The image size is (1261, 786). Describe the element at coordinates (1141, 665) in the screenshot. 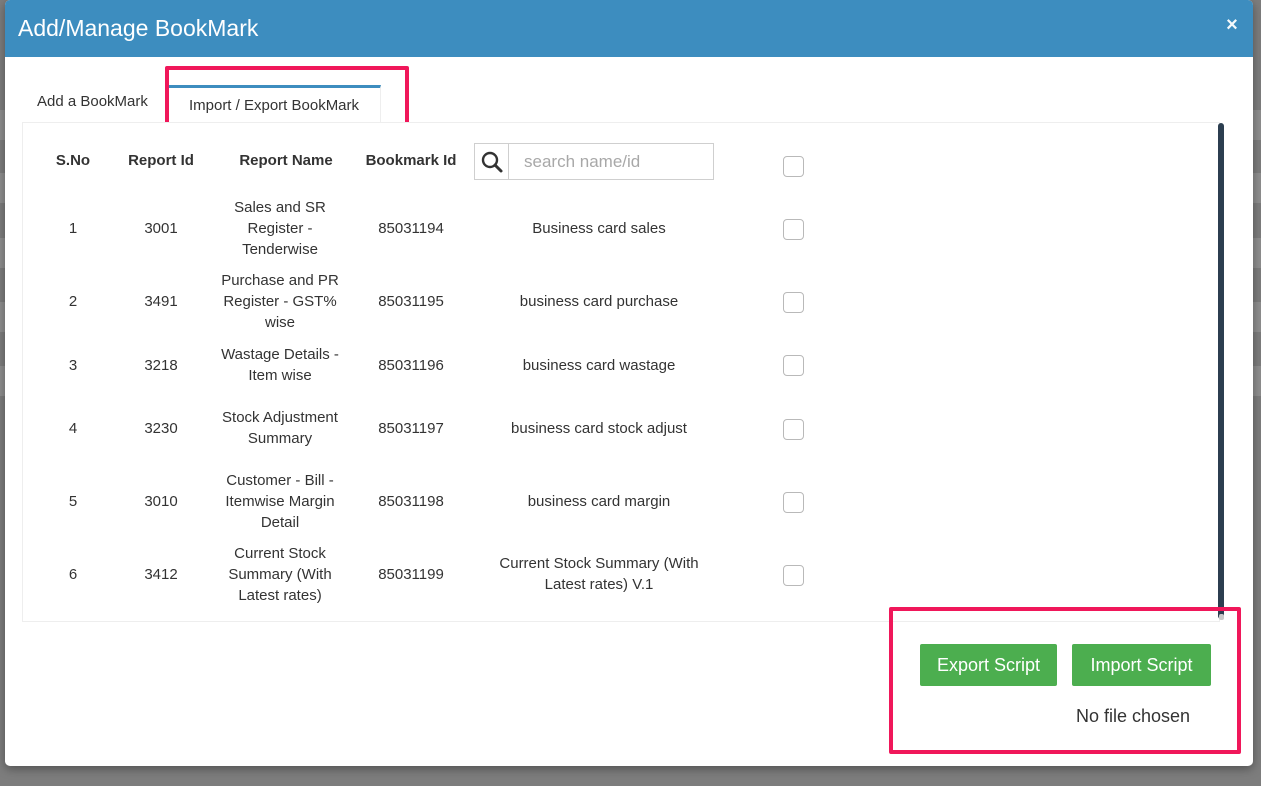

I see `import-script-button: Import Script` at that location.